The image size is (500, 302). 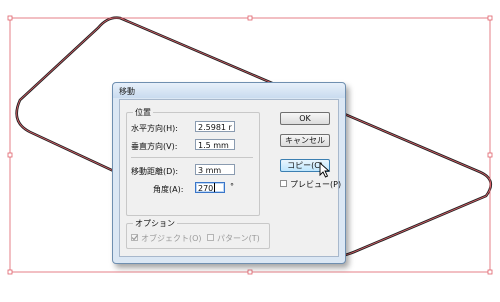 I want to click on handle-middle-left, so click(x=10, y=155).